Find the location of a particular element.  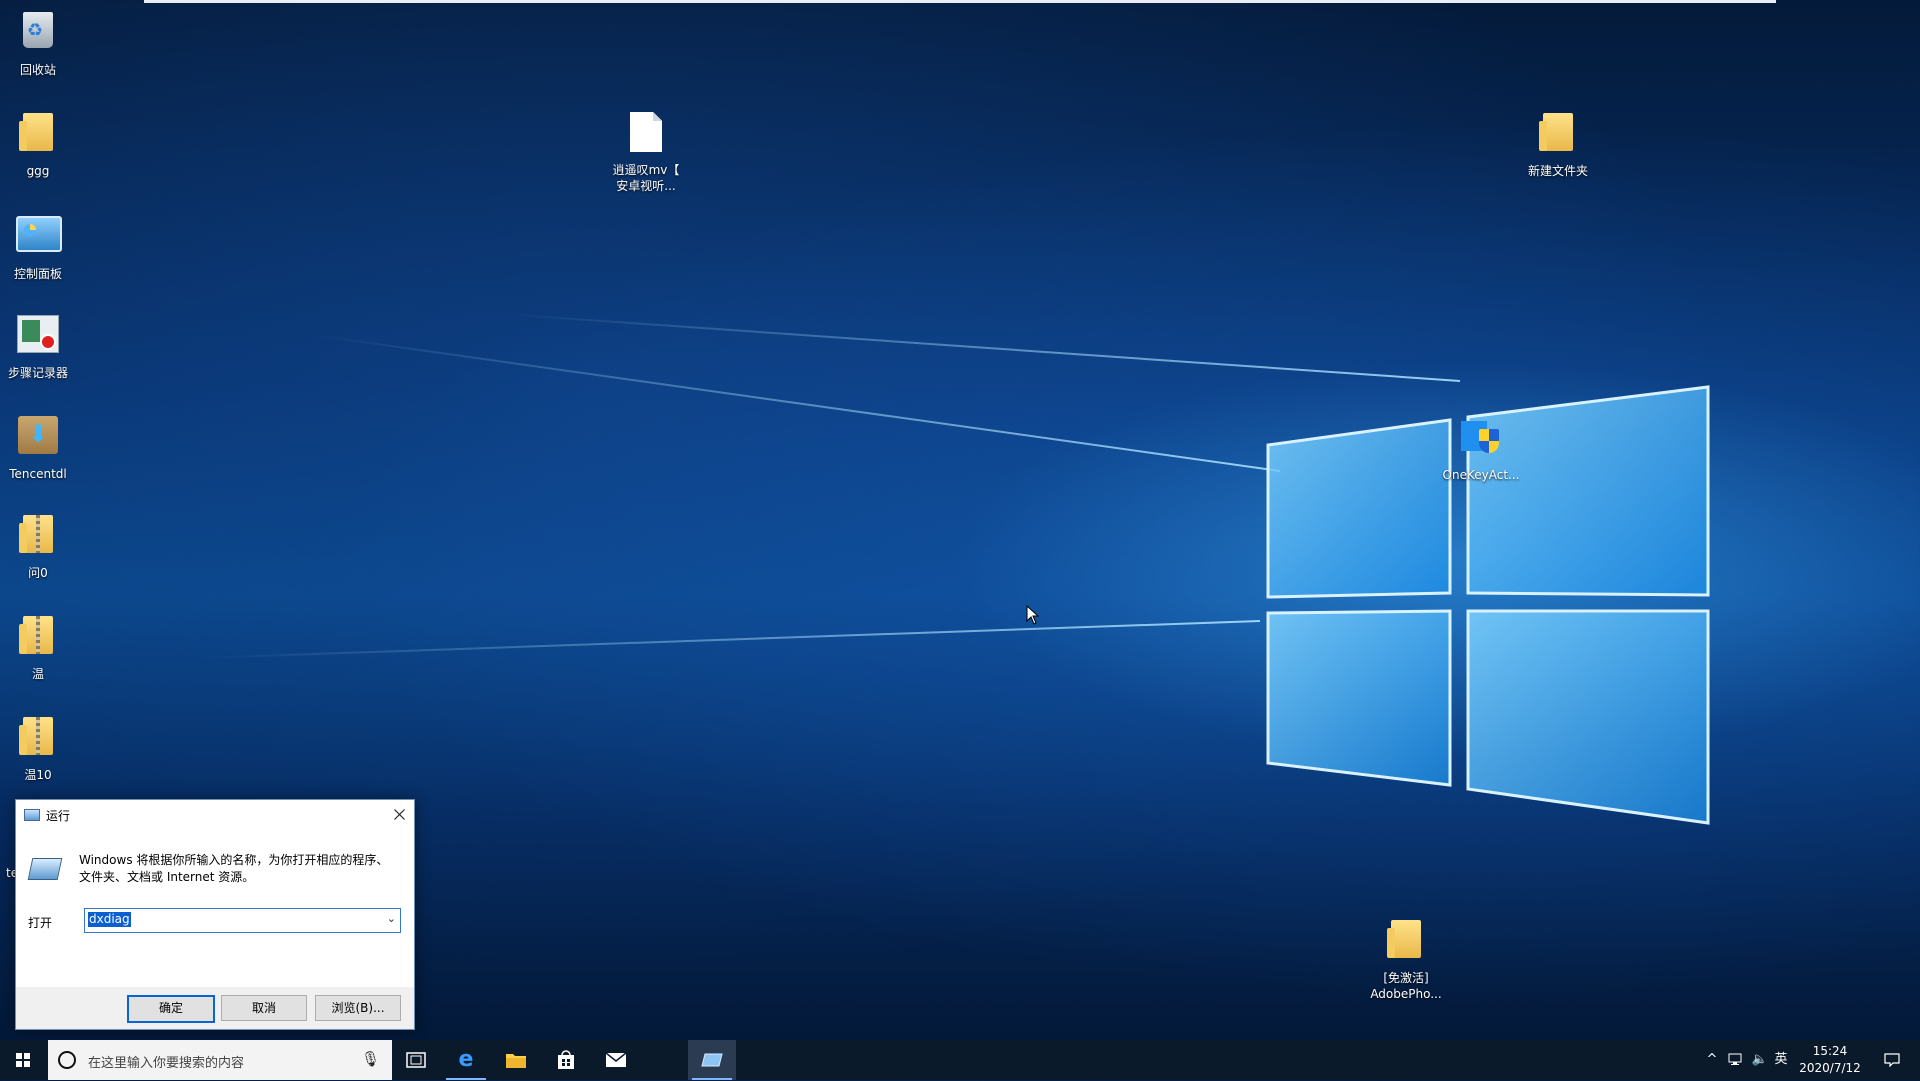

taskbar-search-box: 在这里输入你要搜索的内容 🎙 is located at coordinates (220, 1060).